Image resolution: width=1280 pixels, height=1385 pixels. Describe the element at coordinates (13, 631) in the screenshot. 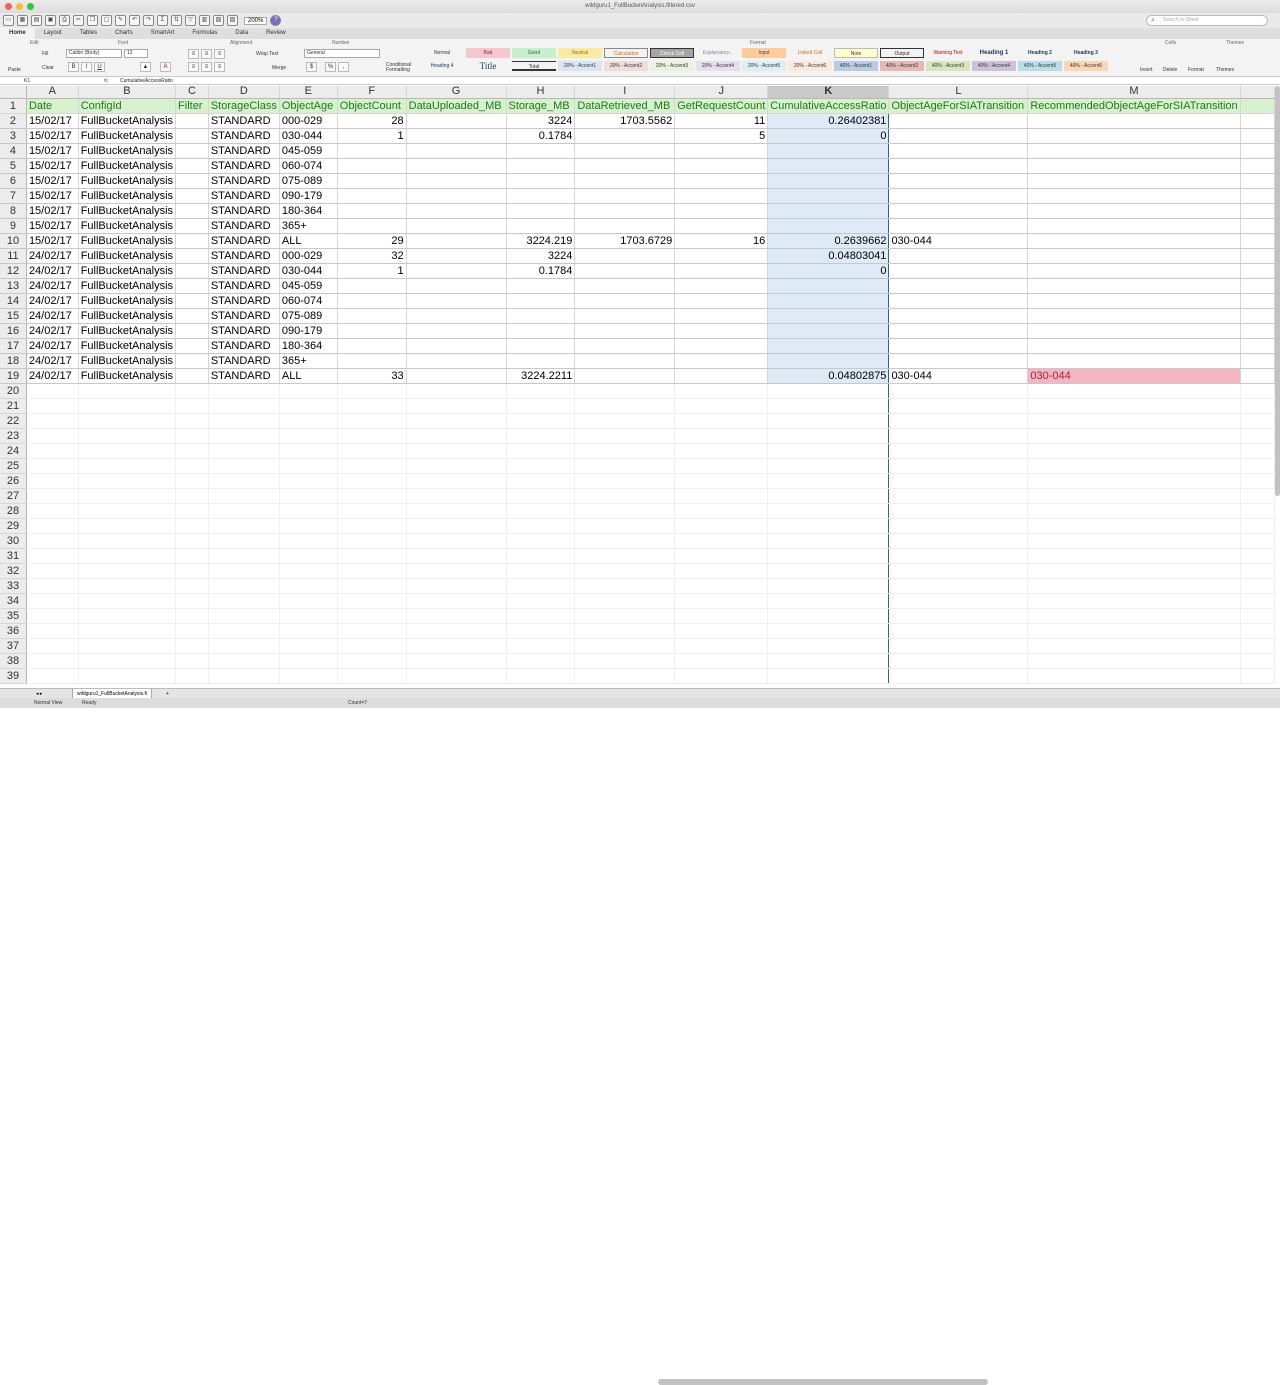

I see `row-header: 36` at that location.